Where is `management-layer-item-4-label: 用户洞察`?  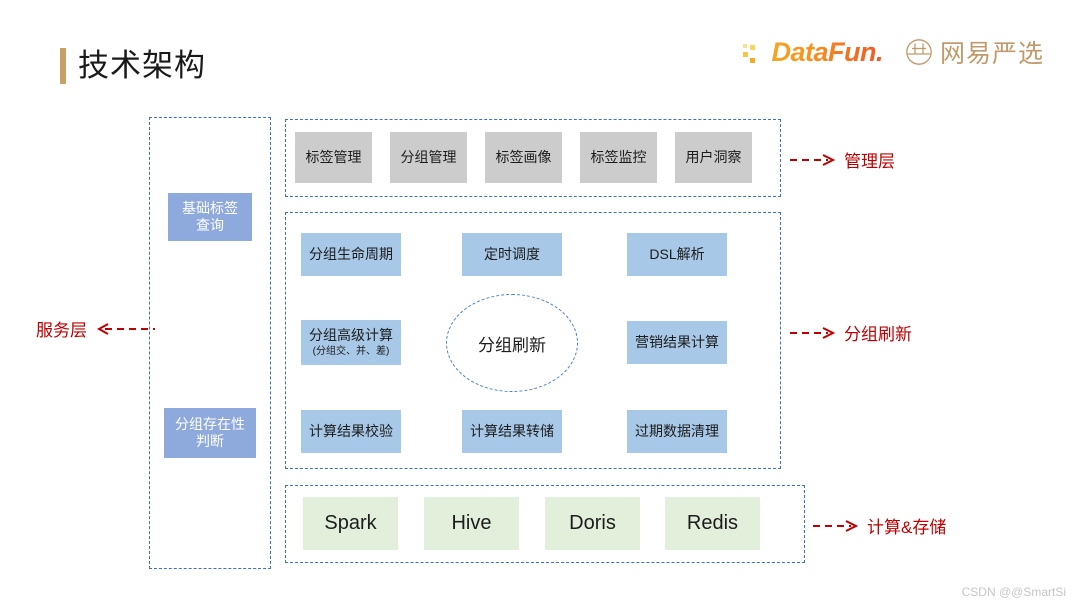
management-layer-item-4-label: 用户洞察 is located at coordinates (713, 156).